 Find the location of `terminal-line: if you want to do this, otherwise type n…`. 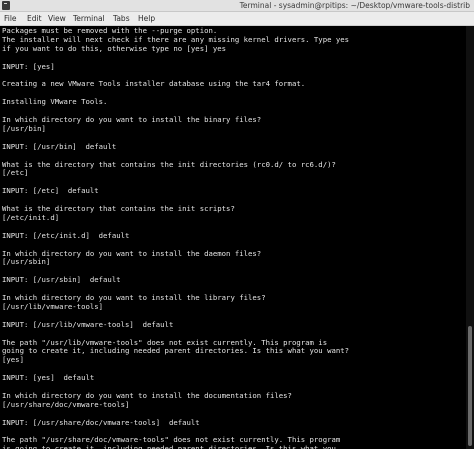

terminal-line: if you want to do this, otherwise type n… is located at coordinates (114, 48).